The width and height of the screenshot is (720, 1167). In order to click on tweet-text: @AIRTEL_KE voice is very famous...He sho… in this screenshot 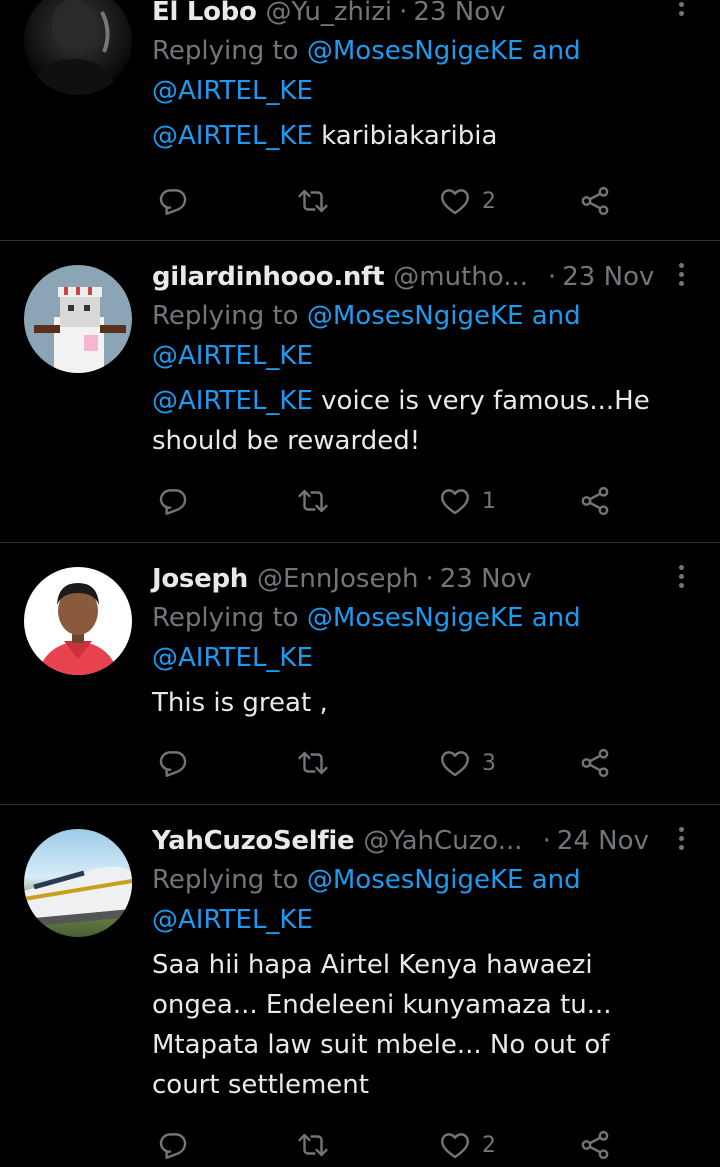, I will do `click(401, 421)`.